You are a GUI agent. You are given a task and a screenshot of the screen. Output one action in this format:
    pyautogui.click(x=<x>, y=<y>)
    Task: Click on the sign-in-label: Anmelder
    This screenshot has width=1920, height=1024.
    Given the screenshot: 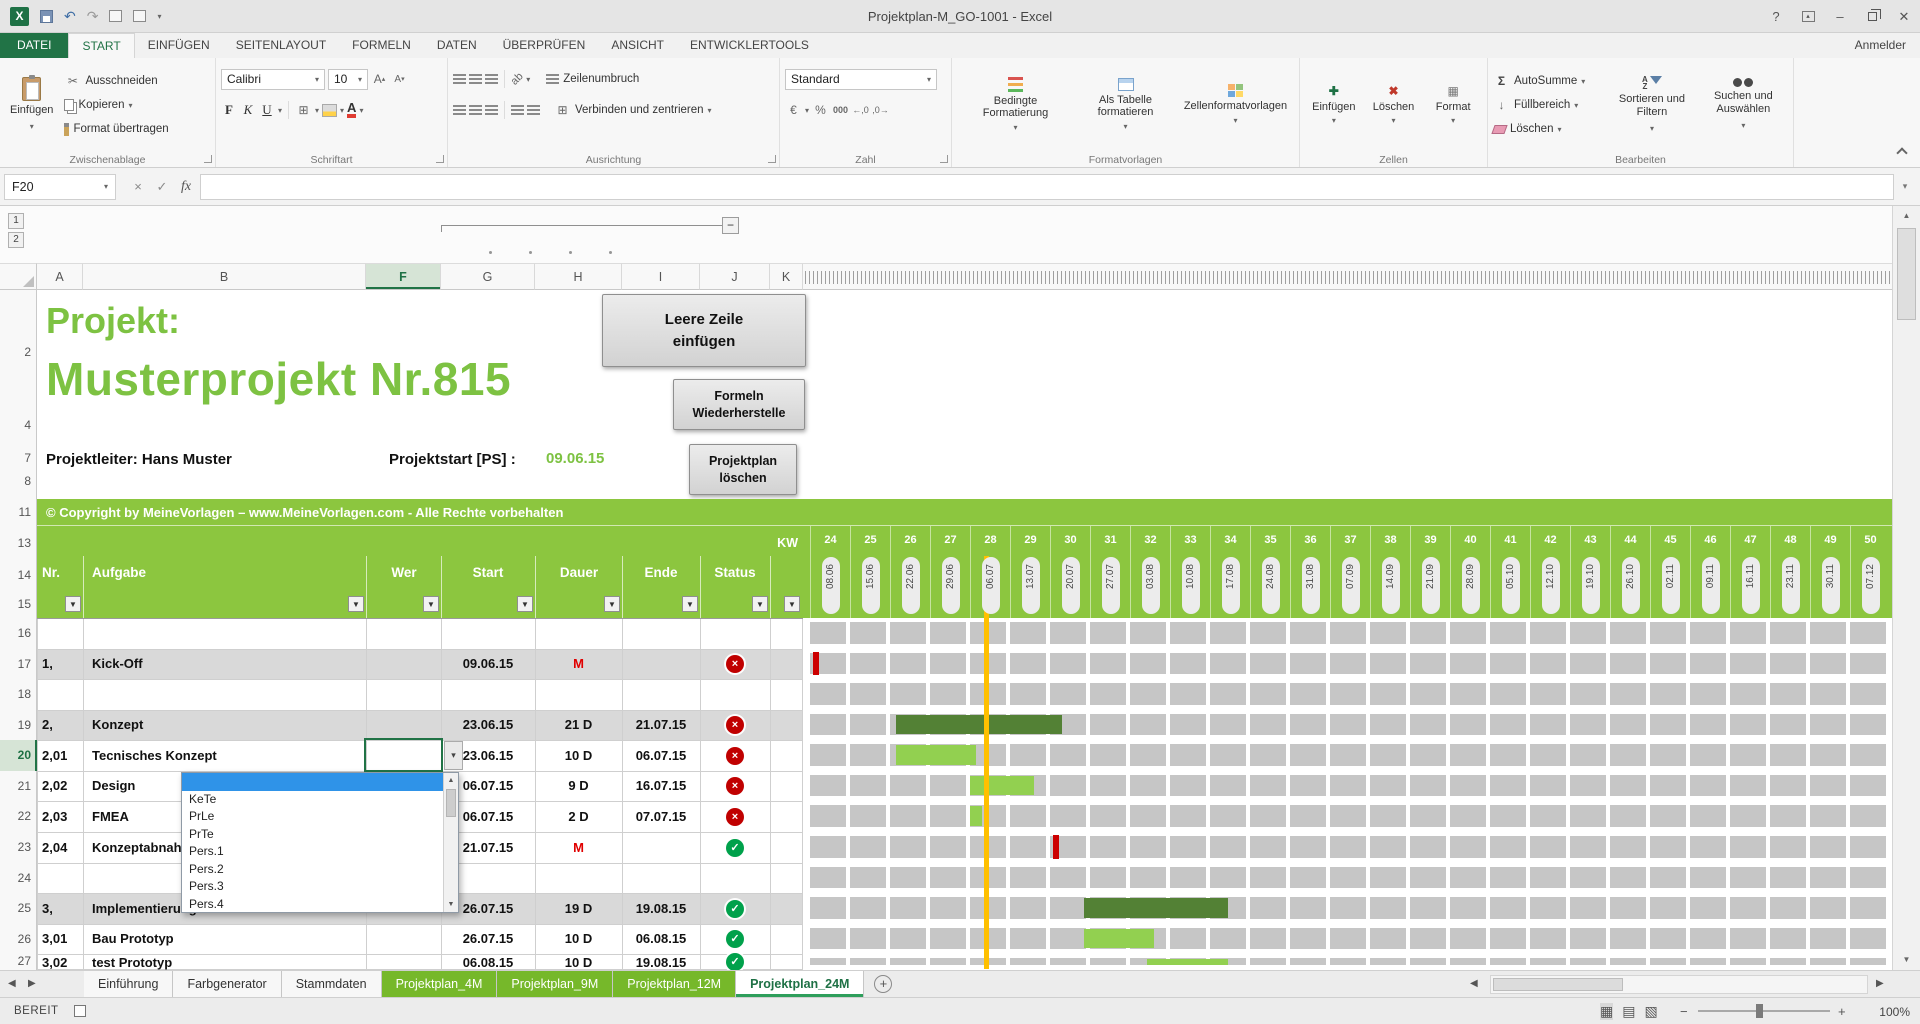 What is the action you would take?
    pyautogui.click(x=1880, y=45)
    